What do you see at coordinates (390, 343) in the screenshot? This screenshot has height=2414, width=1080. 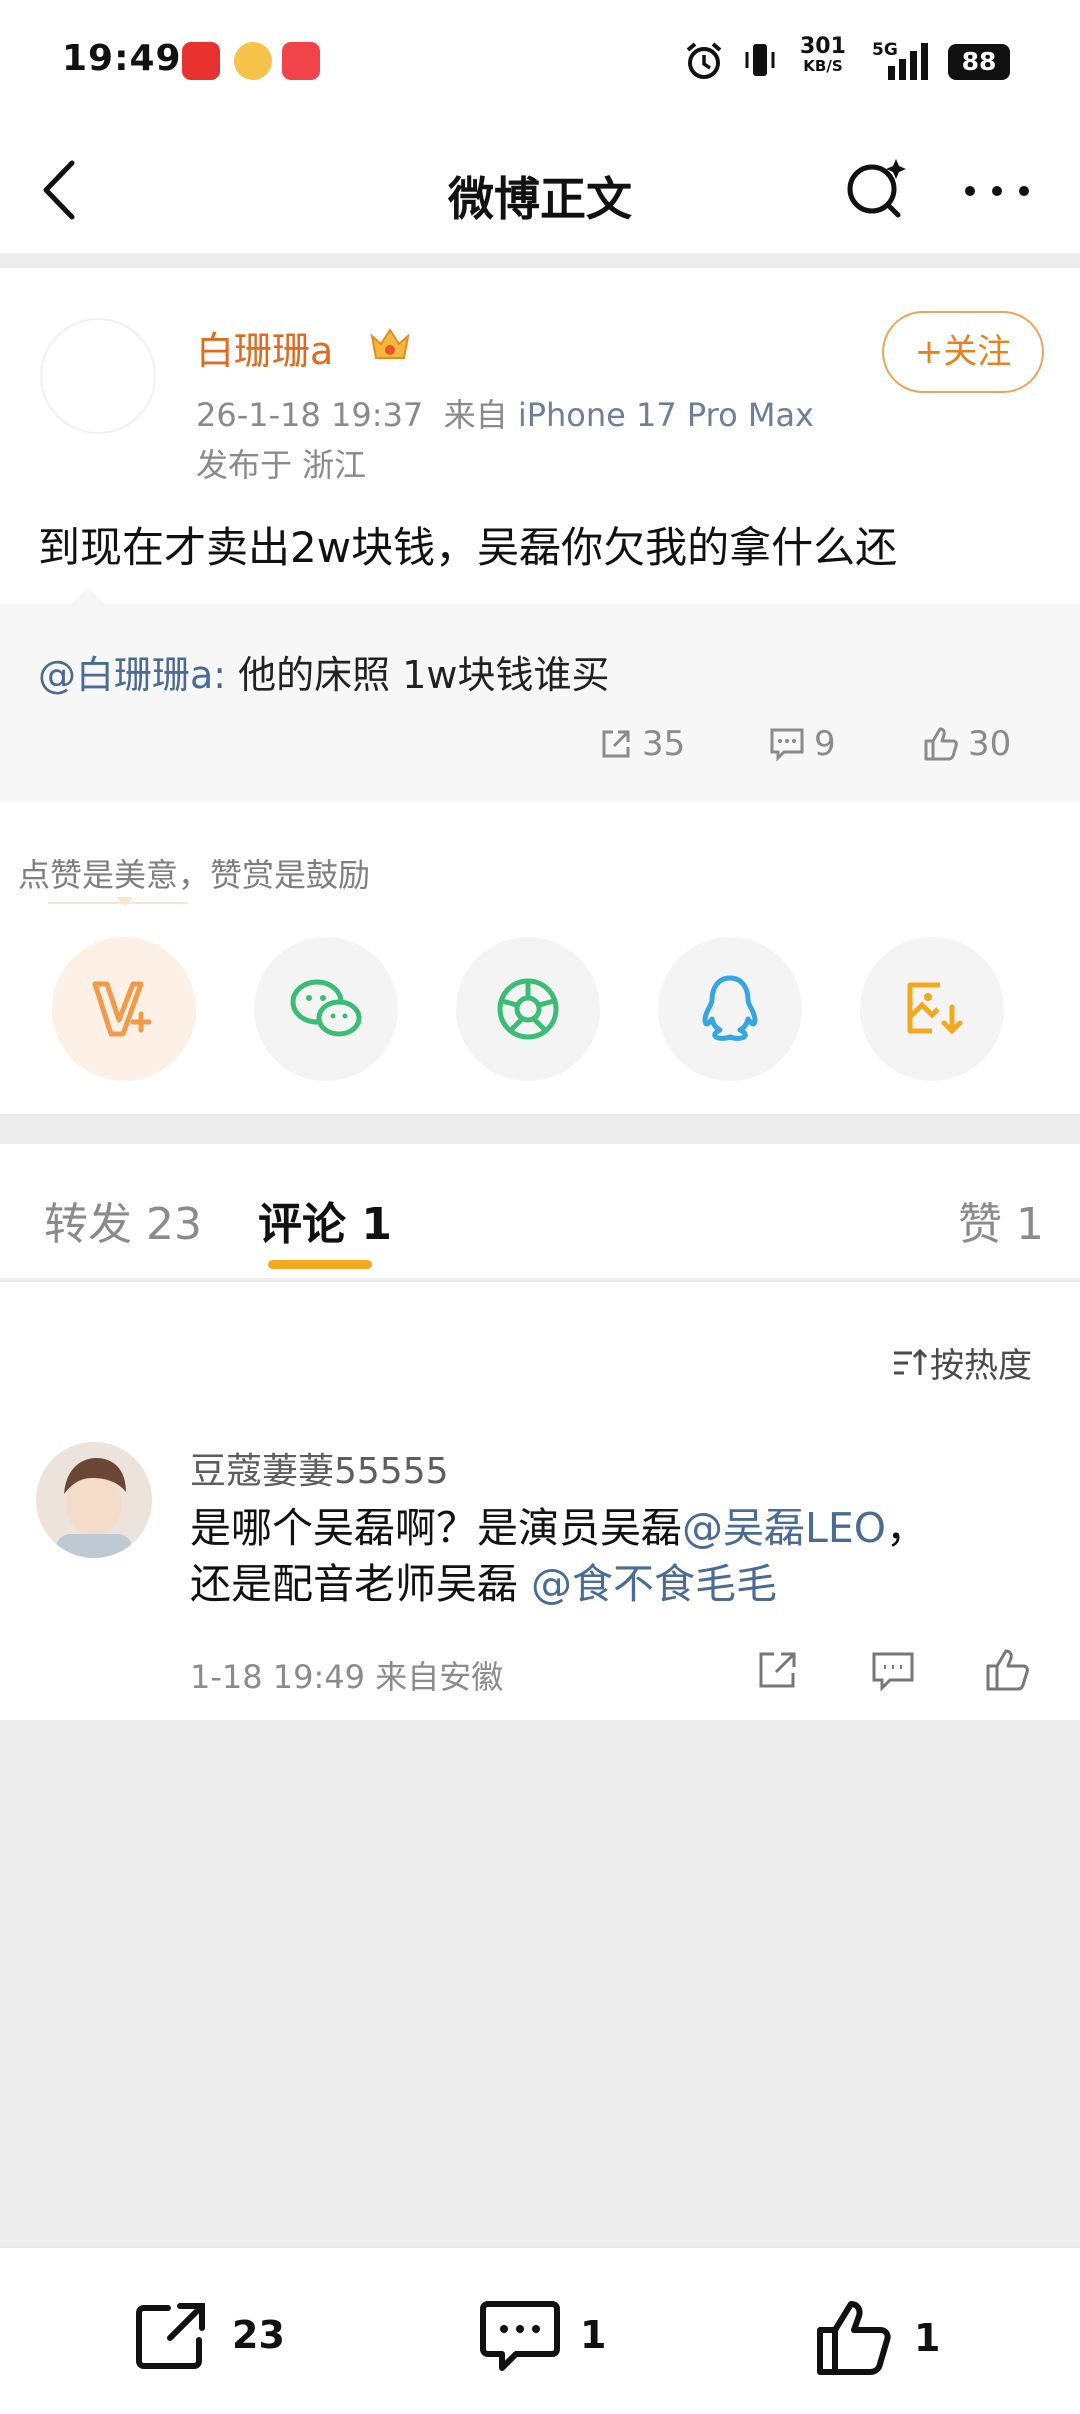 I see `member-crown-icon` at bounding box center [390, 343].